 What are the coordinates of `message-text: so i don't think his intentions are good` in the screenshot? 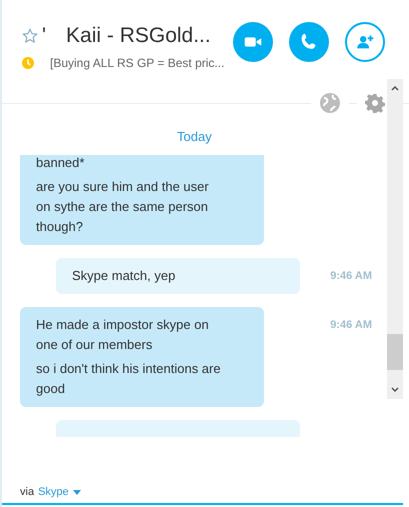 It's located at (129, 379).